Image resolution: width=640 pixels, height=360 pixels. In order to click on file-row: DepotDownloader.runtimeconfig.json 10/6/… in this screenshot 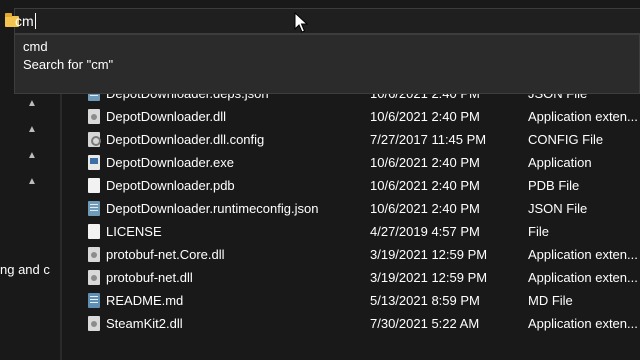, I will do `click(351, 208)`.